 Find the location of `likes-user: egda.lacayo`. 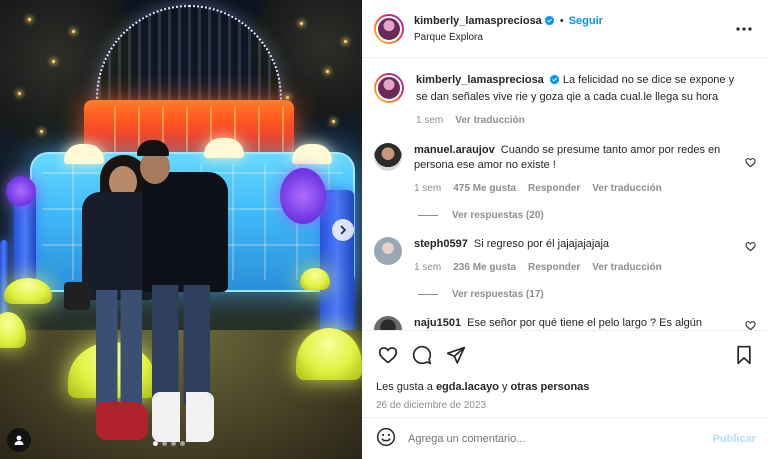

likes-user: egda.lacayo is located at coordinates (467, 387).